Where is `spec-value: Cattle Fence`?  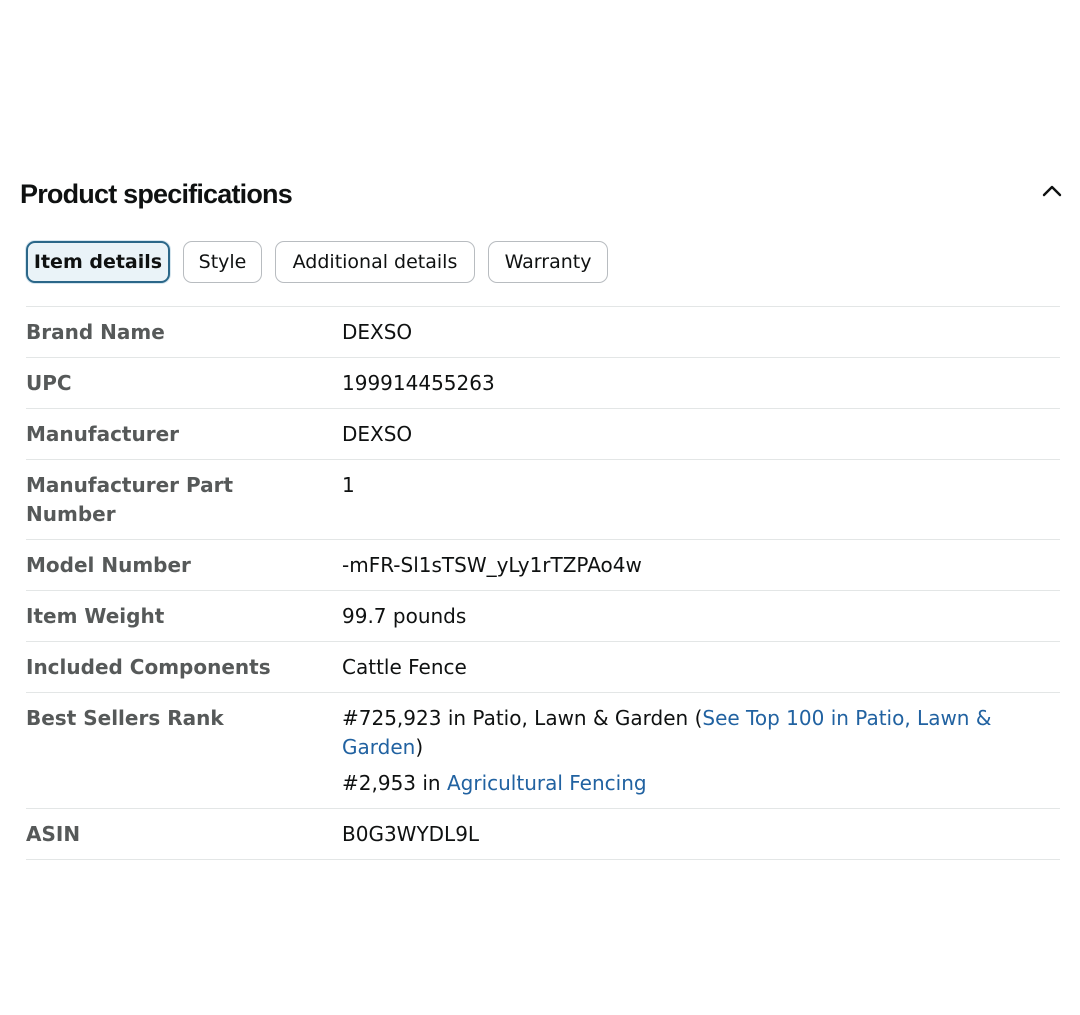 spec-value: Cattle Fence is located at coordinates (404, 667).